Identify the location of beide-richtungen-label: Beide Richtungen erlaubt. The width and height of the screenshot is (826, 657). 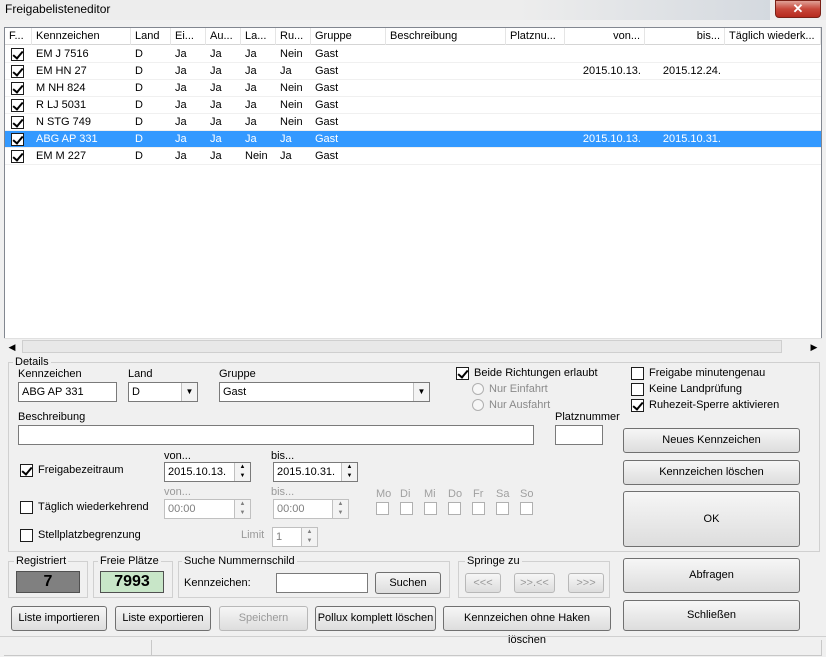
(536, 373).